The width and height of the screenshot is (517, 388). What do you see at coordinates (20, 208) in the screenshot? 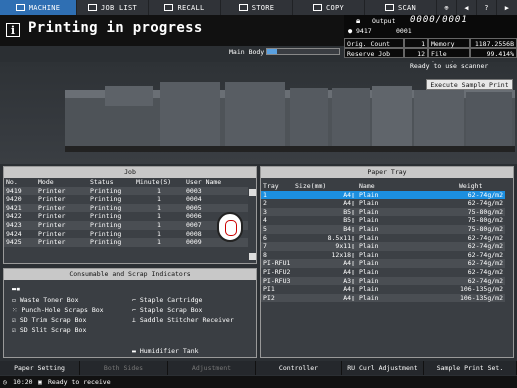
I see `job-cell: 9421` at bounding box center [20, 208].